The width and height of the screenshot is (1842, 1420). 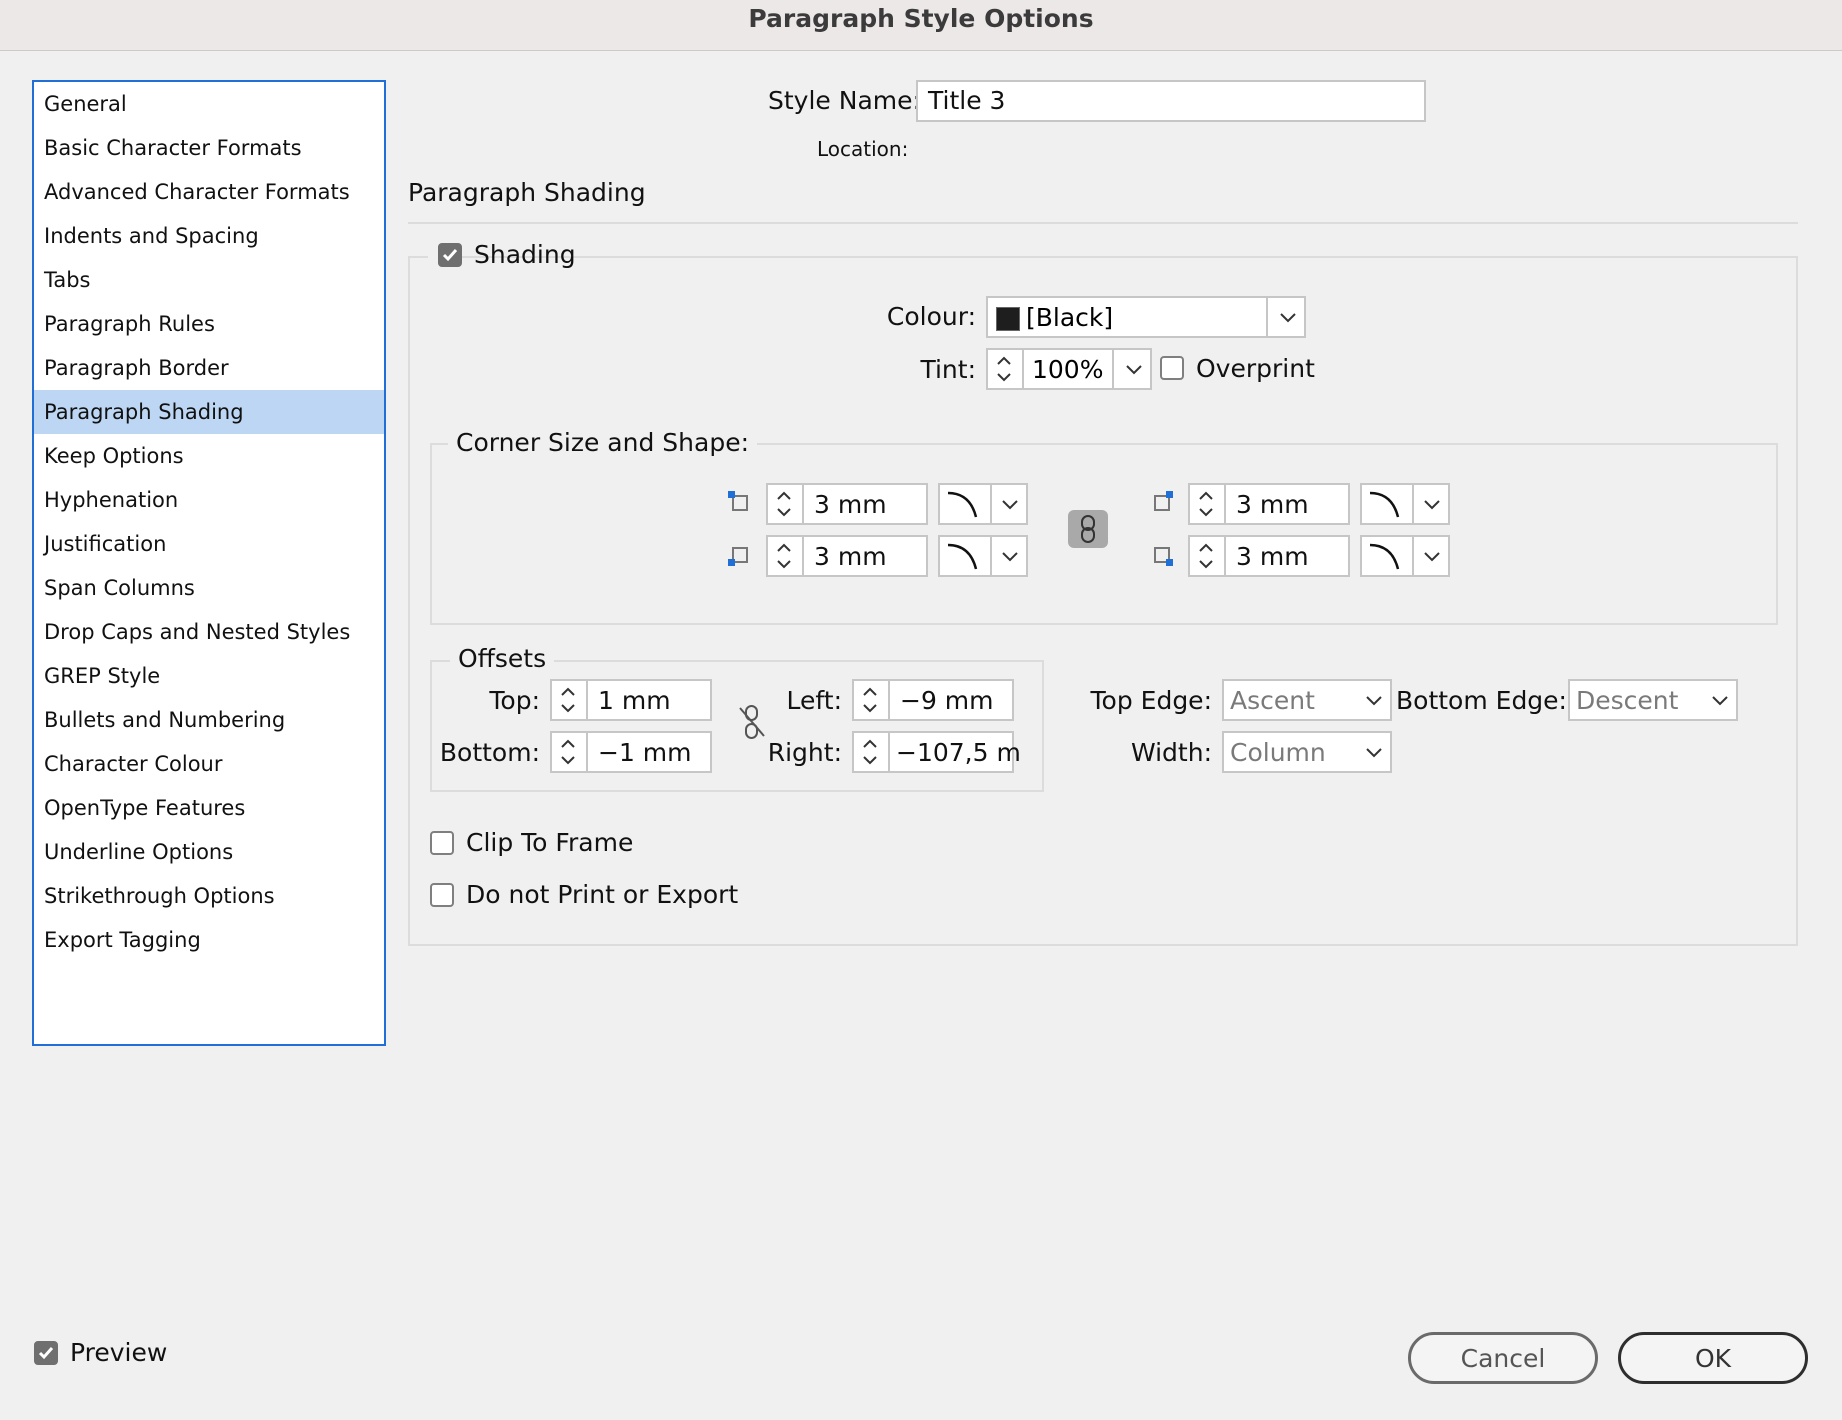 I want to click on top-left-corner-size-stepper: 3 mm, so click(x=847, y=504).